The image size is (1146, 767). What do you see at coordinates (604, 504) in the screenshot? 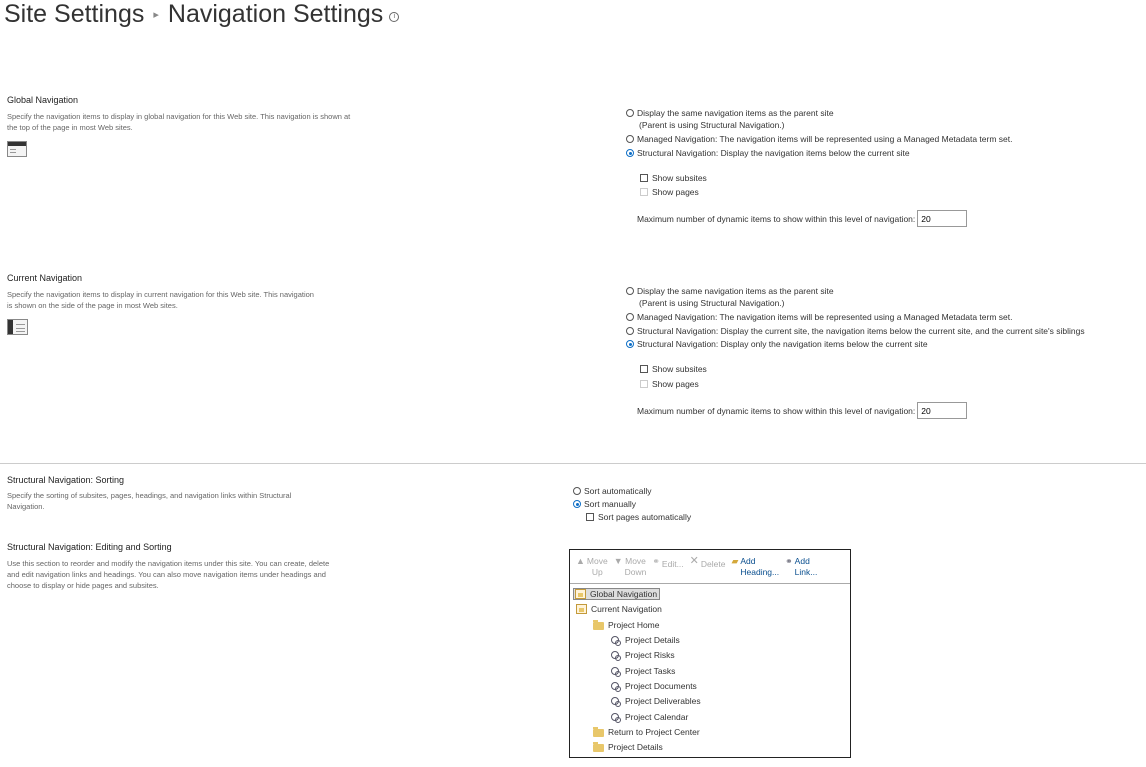
I see `sort-manually-option: Sort manually` at bounding box center [604, 504].